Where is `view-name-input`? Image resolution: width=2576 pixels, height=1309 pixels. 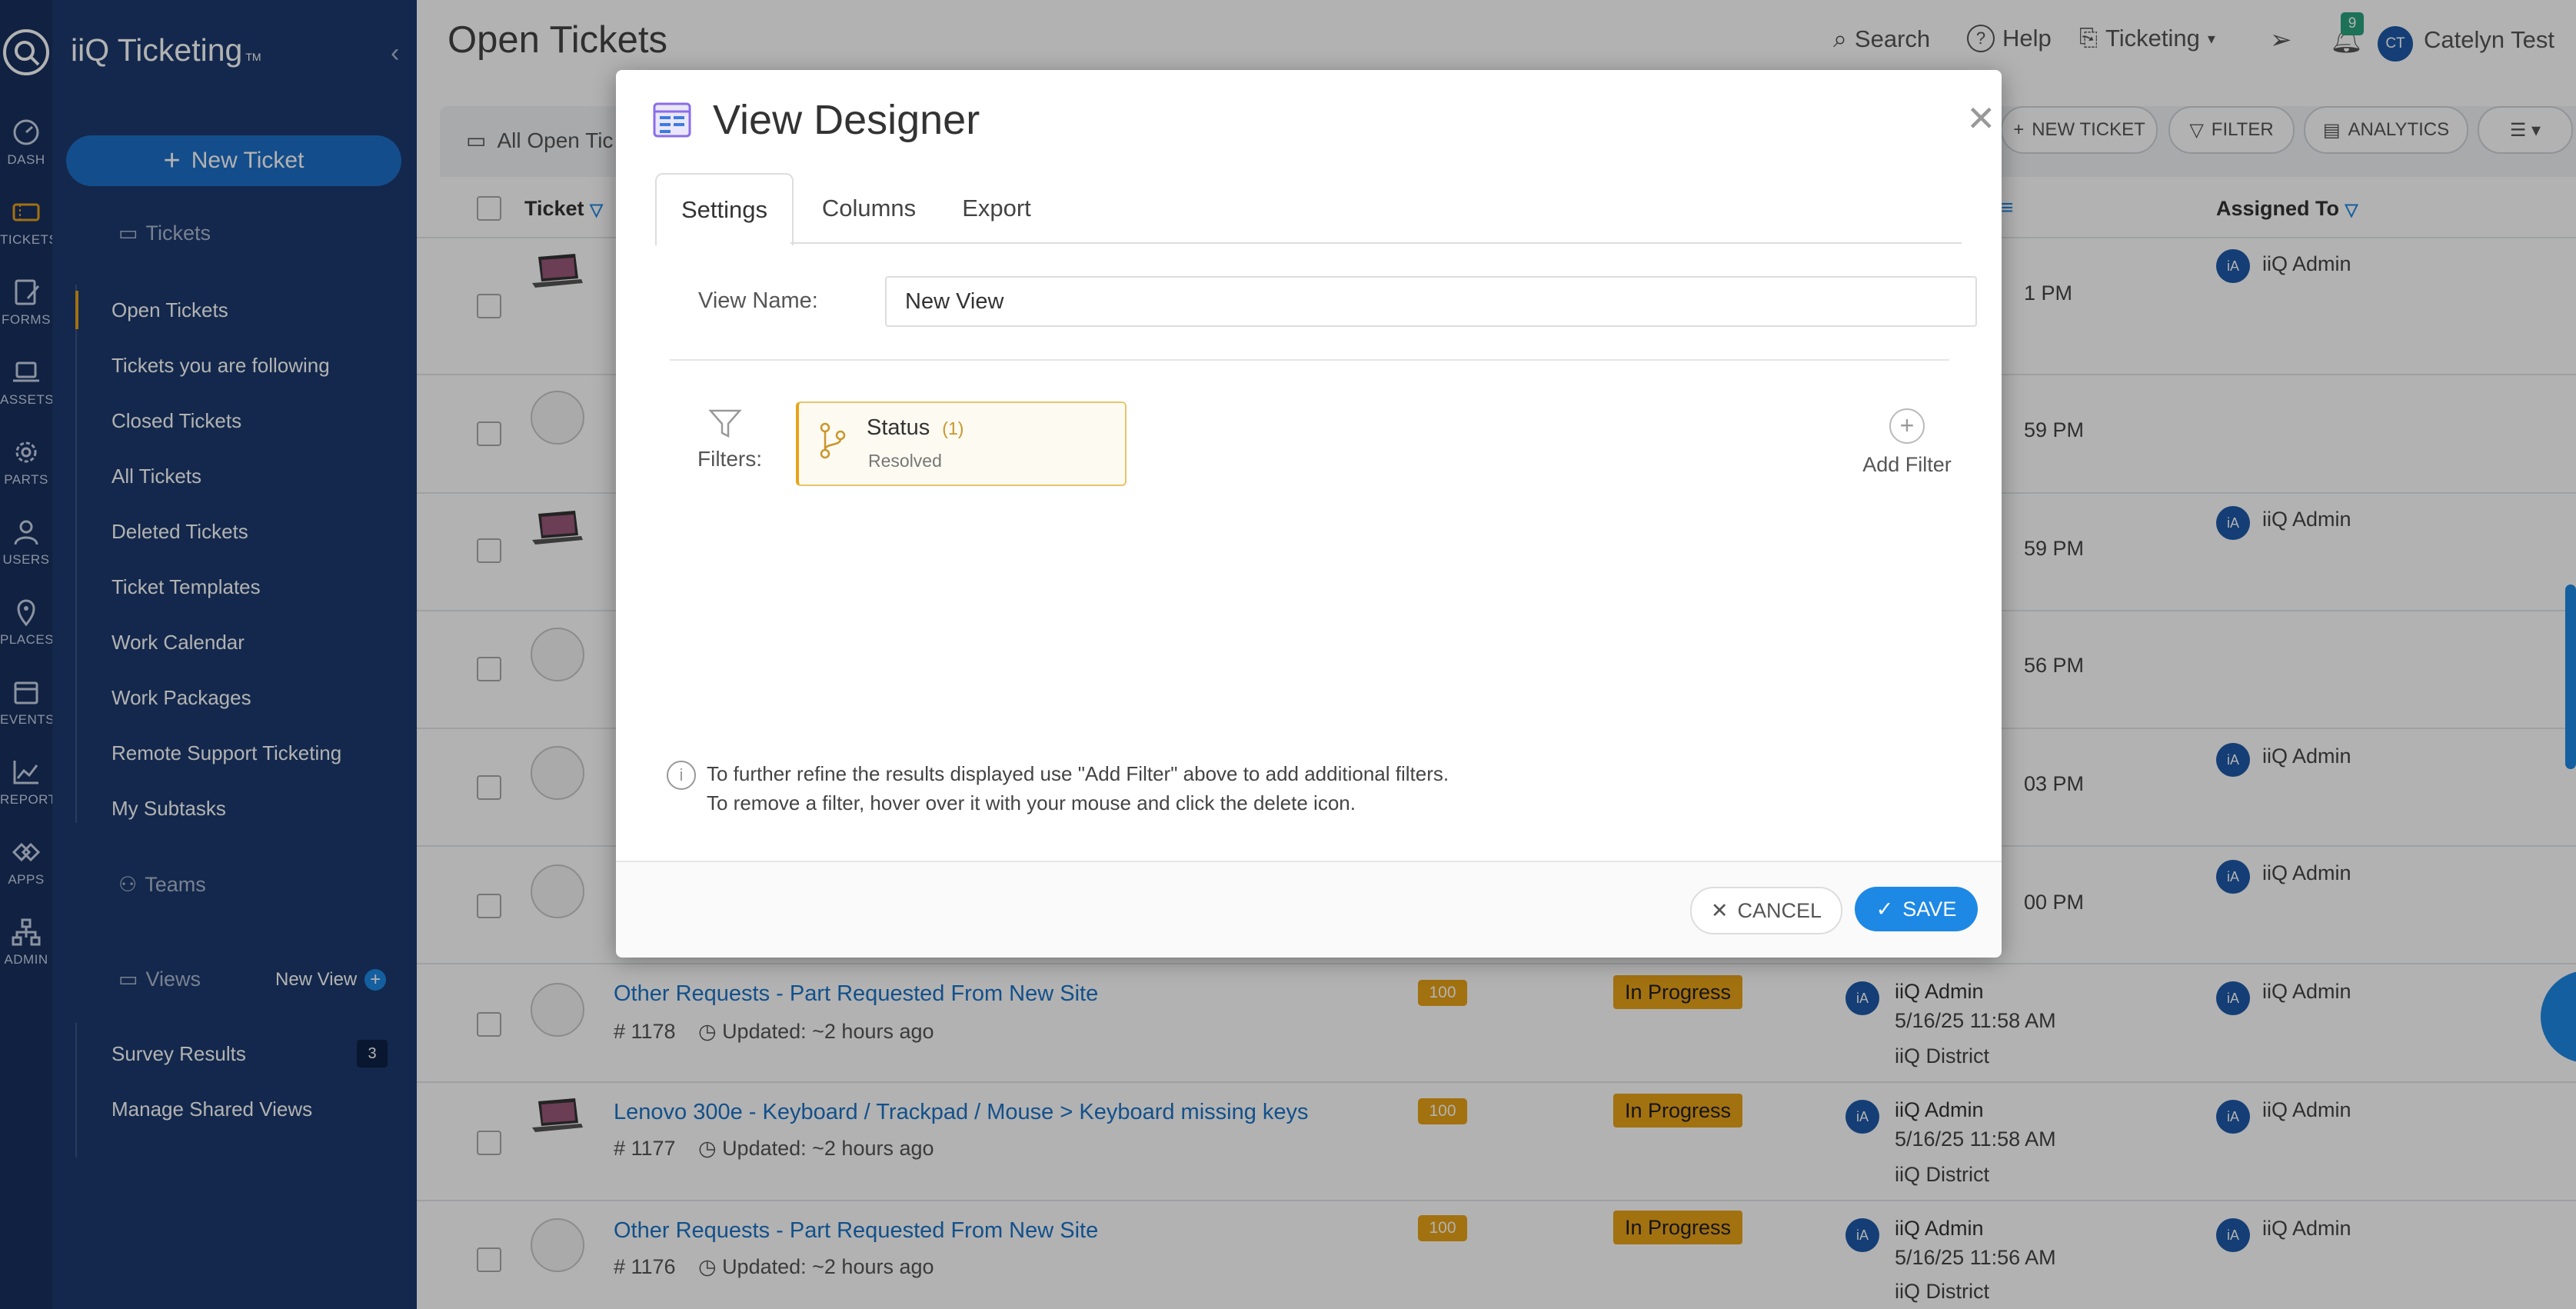
view-name-input is located at coordinates (1431, 301).